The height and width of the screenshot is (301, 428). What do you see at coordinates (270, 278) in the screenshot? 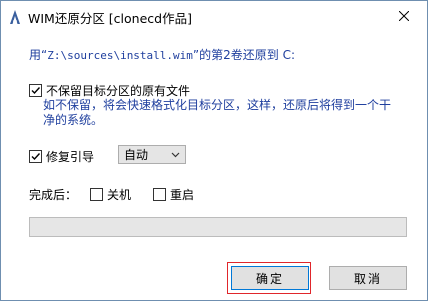
I see `ok-button: 确定` at bounding box center [270, 278].